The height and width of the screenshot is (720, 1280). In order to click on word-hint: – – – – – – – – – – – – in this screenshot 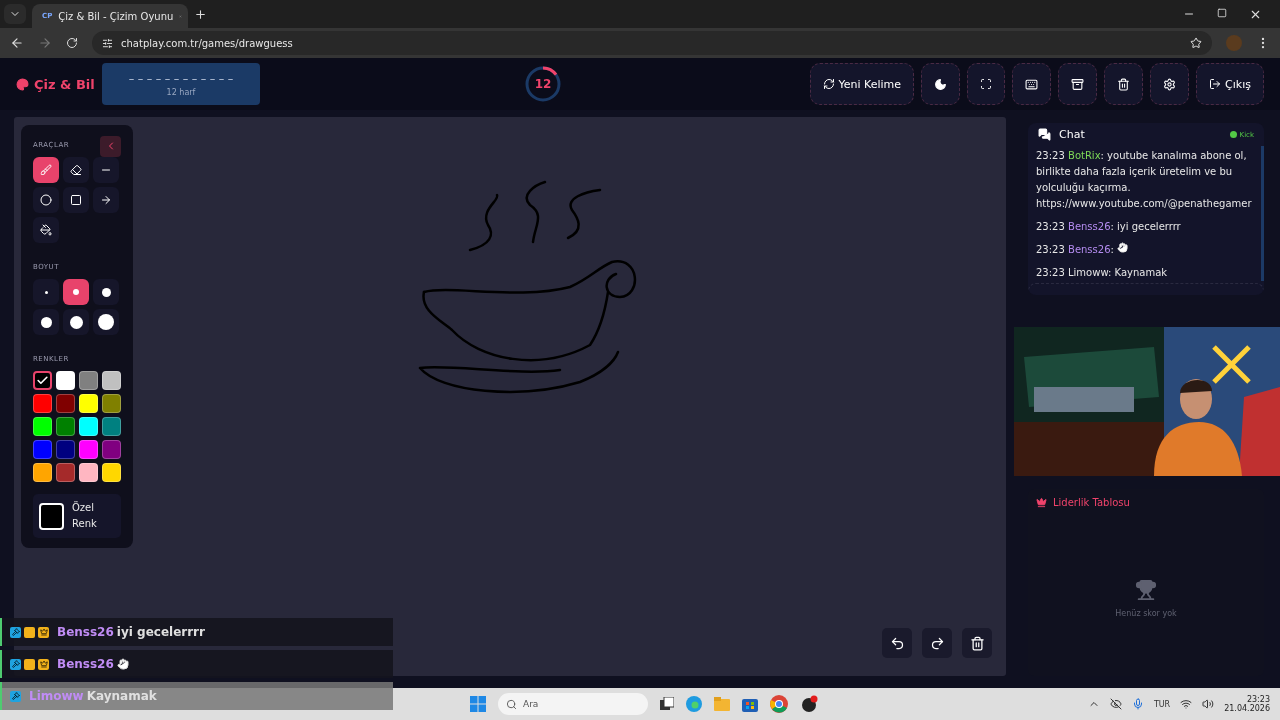, I will do `click(181, 78)`.